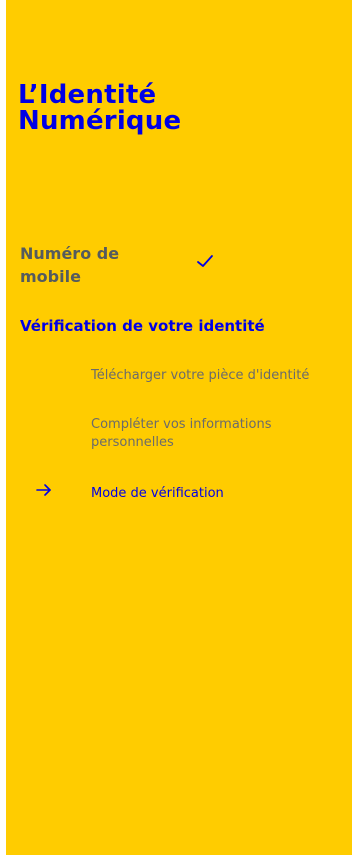 Image resolution: width=358 pixels, height=857 pixels. I want to click on step-identity-verification: Vérification de votre identité, so click(142, 326).